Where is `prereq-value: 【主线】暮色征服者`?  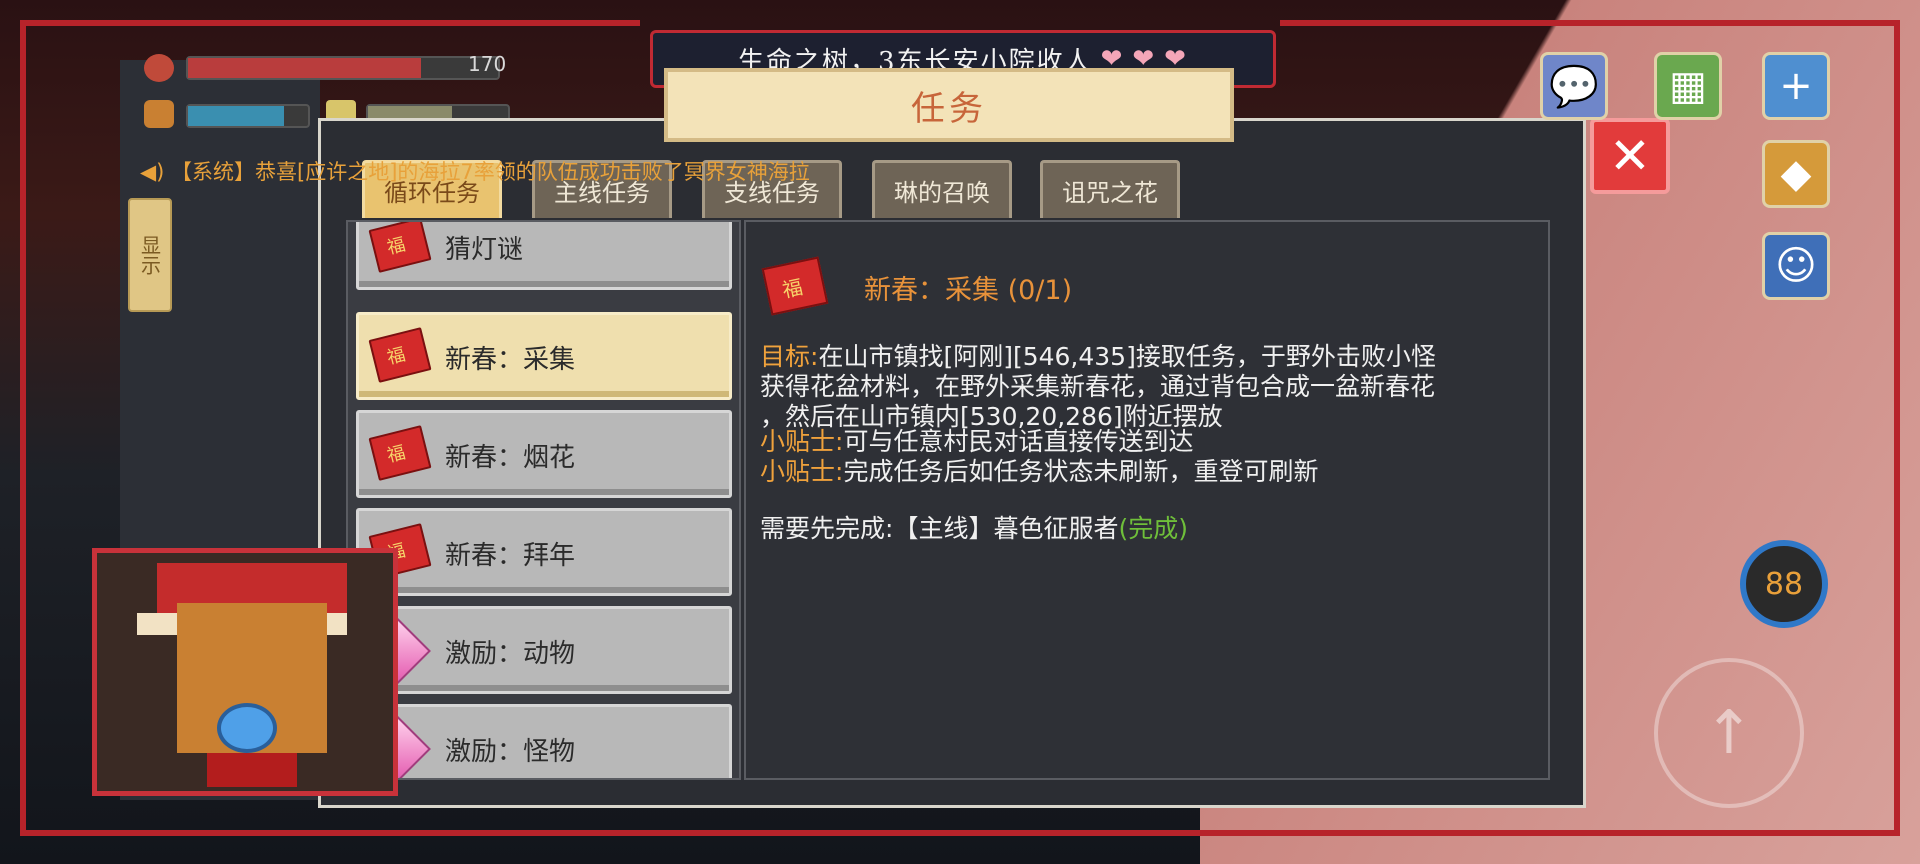 prereq-value: 【主线】暮色征服者 is located at coordinates (1006, 528).